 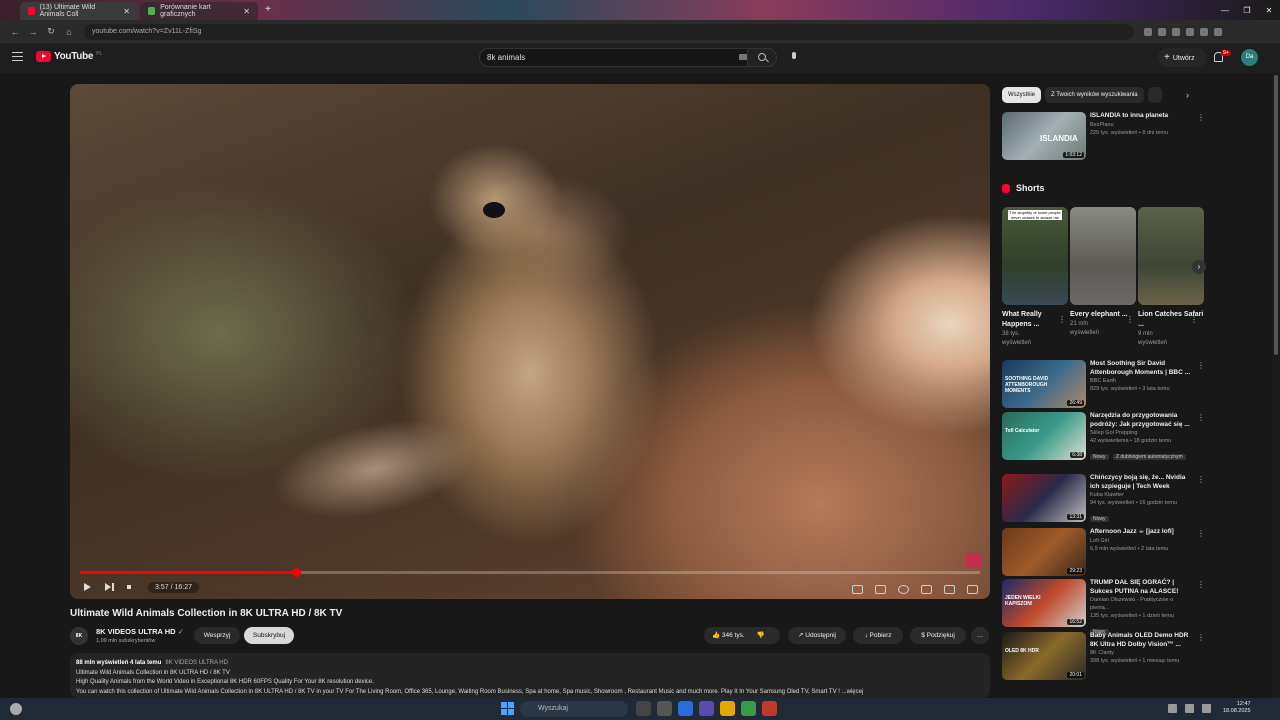 What do you see at coordinates (1044, 498) in the screenshot?
I see `video-thumbnail: 13:31` at bounding box center [1044, 498].